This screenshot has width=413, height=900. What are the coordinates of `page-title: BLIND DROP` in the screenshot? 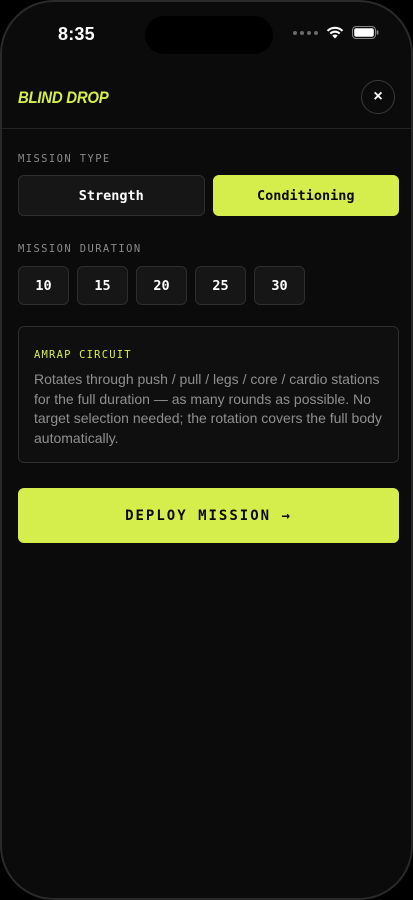 It's located at (63, 97).